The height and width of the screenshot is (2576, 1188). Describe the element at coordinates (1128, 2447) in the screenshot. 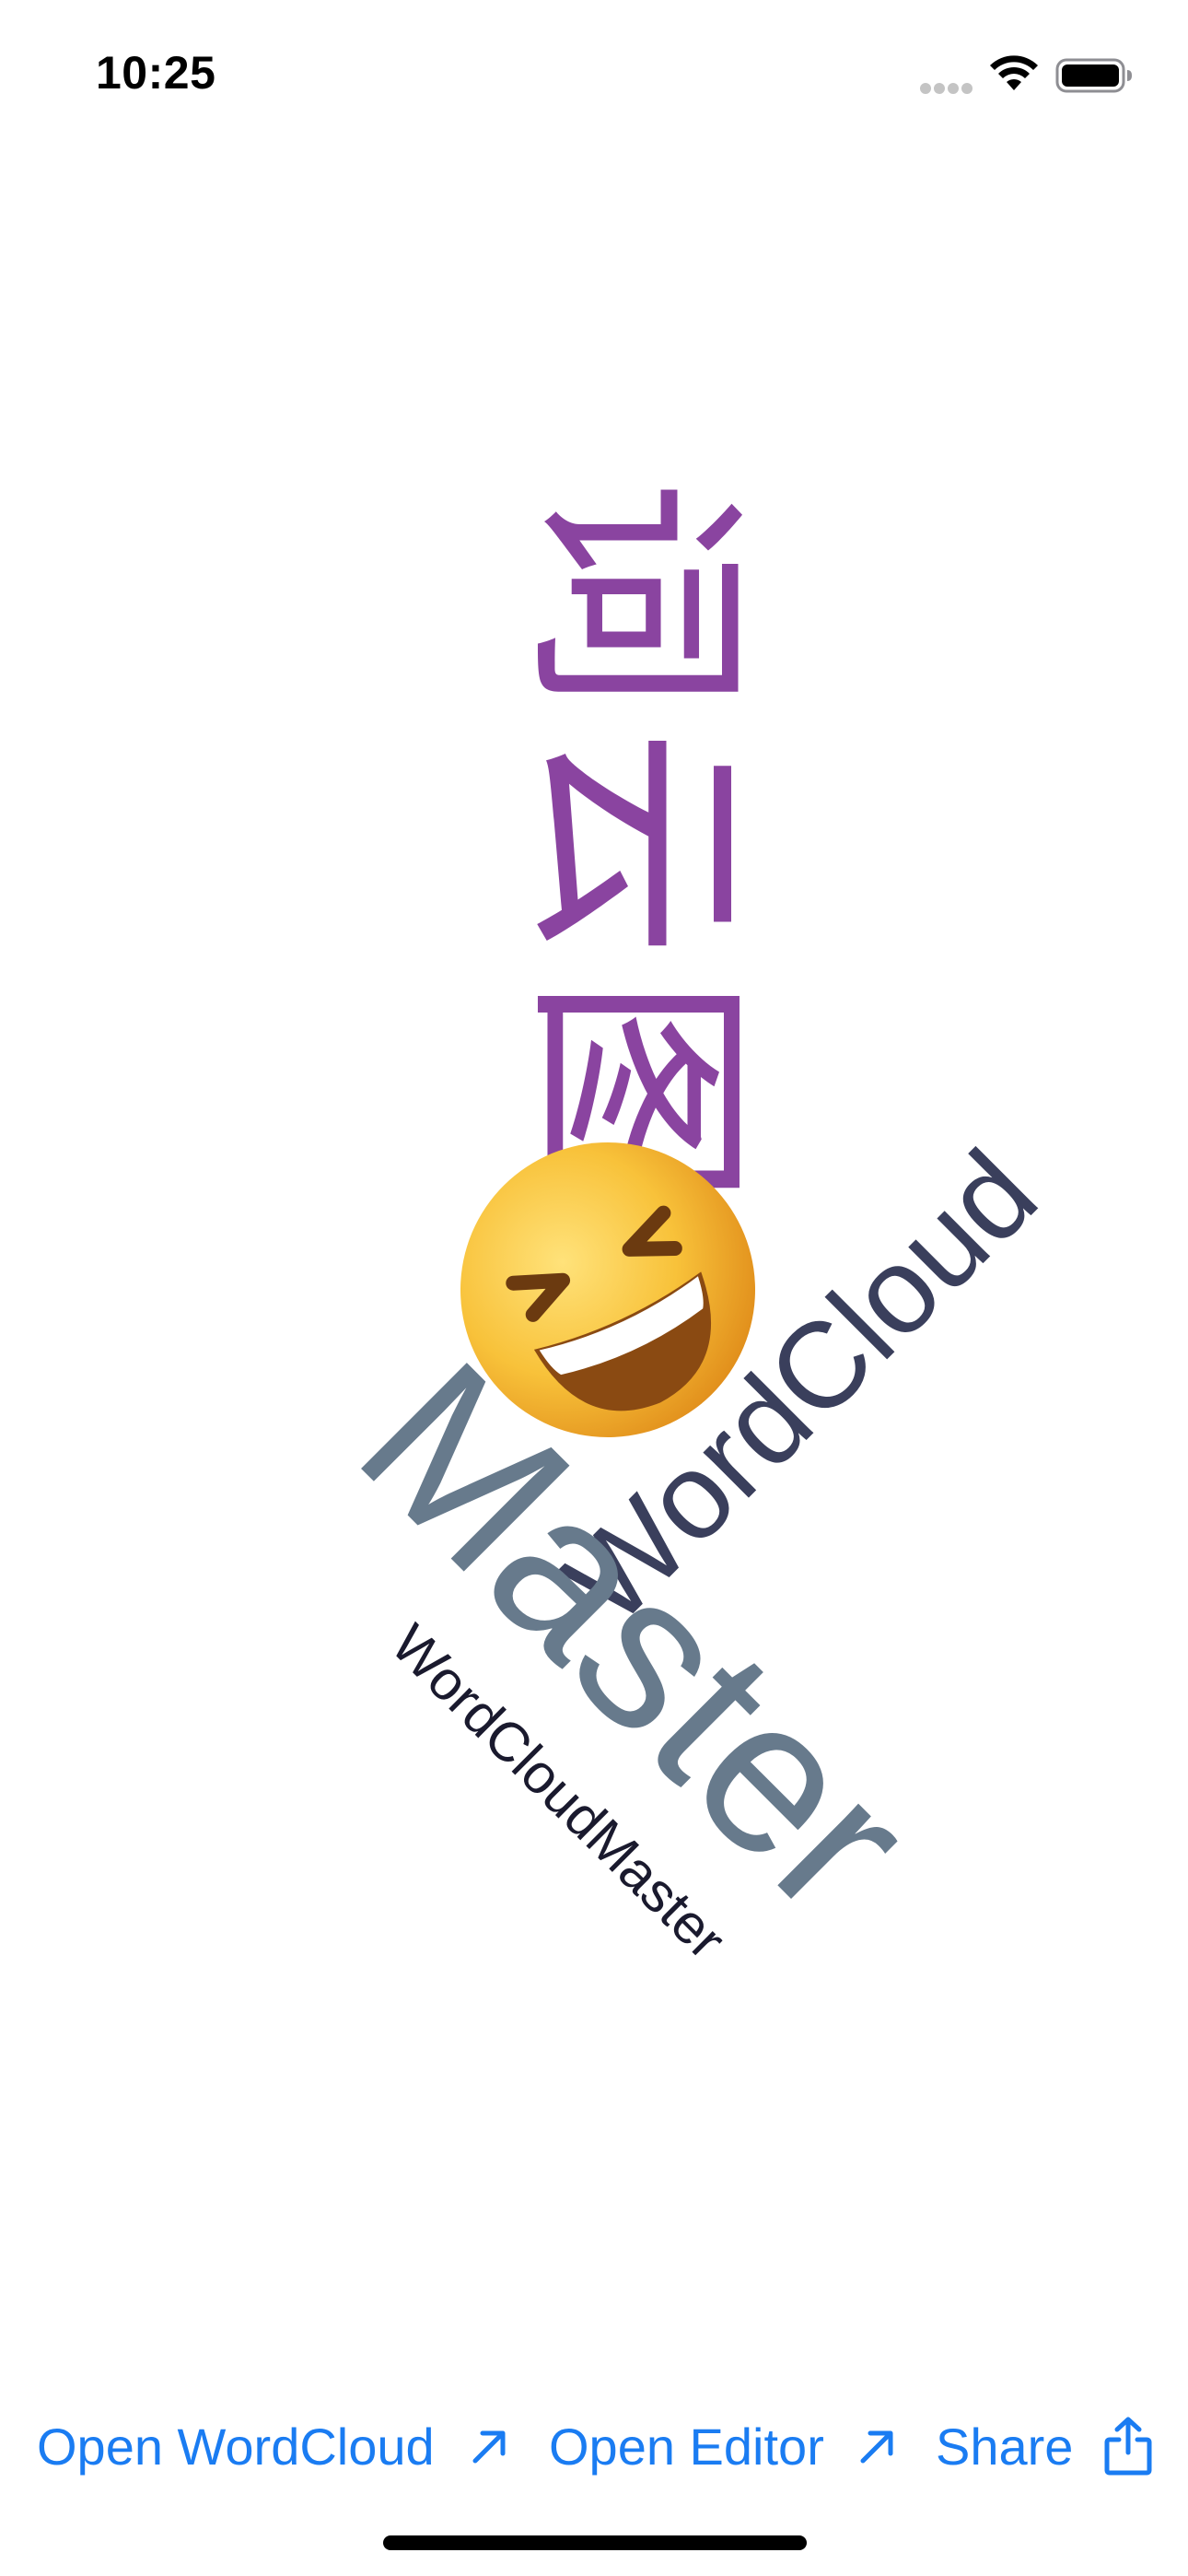

I see `share-icon` at that location.